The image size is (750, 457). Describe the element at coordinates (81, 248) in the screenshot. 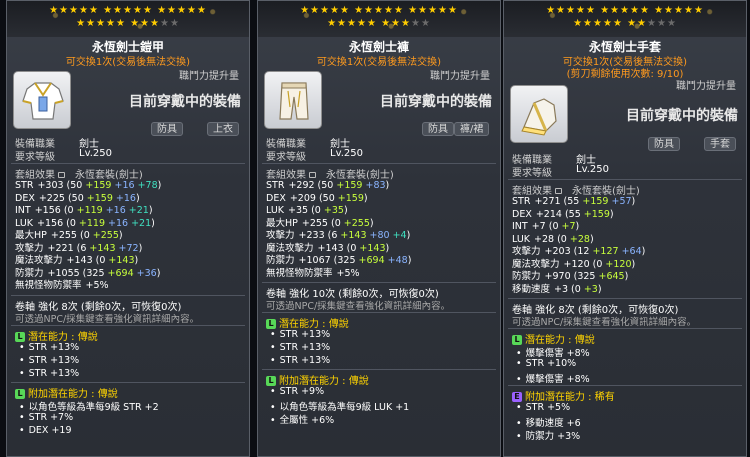

I see `stat-value: (6` at that location.